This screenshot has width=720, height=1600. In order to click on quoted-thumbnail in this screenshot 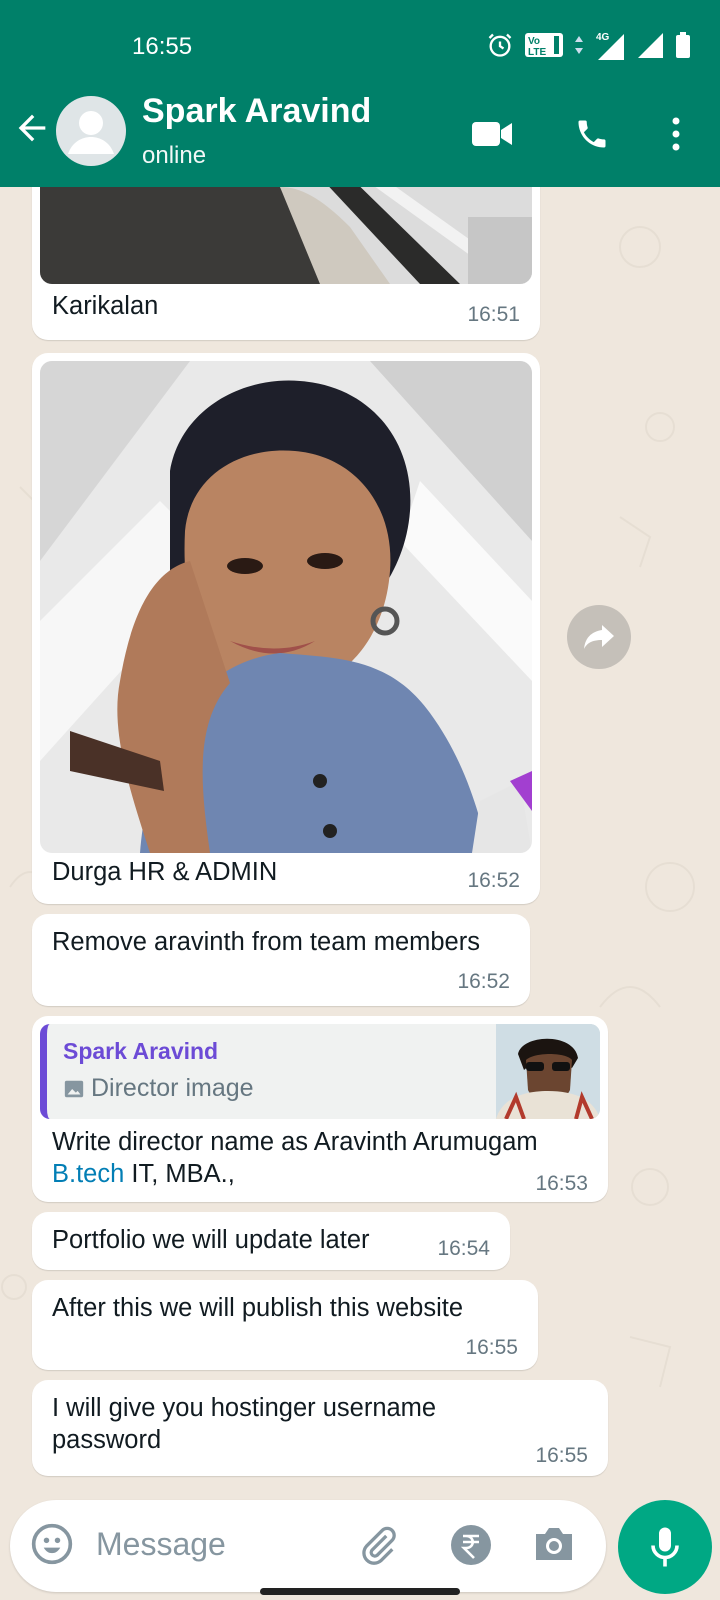, I will do `click(548, 1071)`.